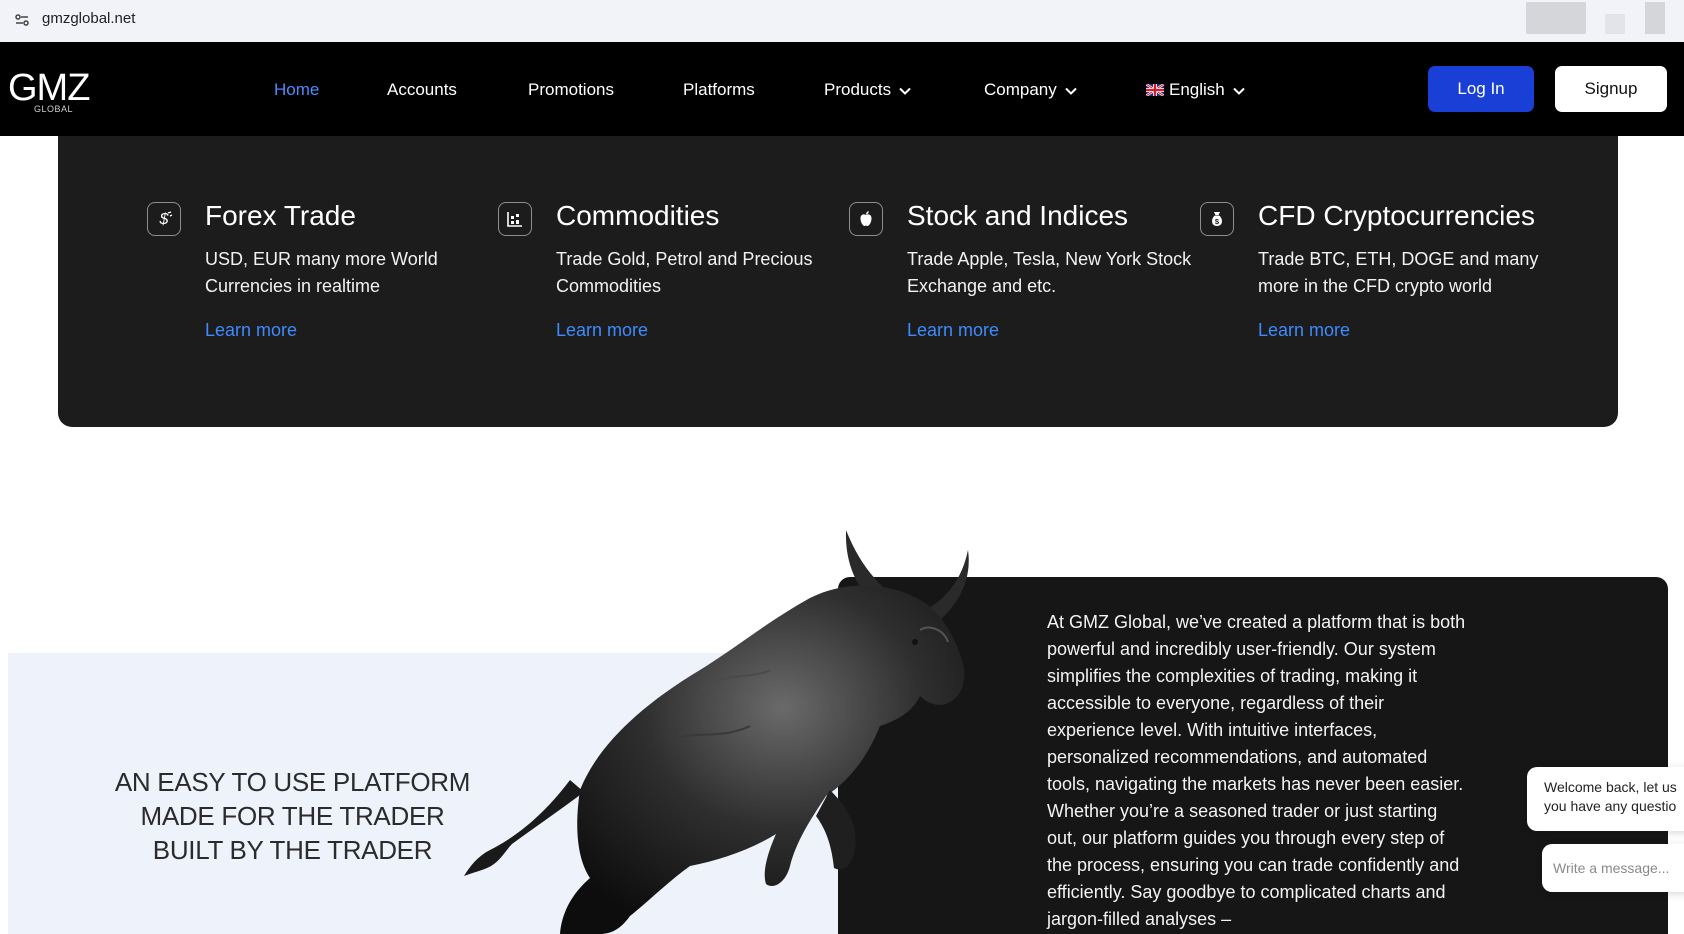  I want to click on dollar-icon: $, so click(164, 219).